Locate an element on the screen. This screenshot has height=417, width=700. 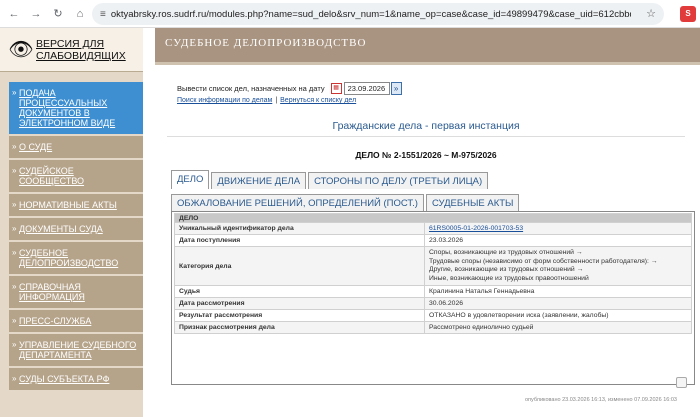
extension-icon: S is located at coordinates (688, 14).